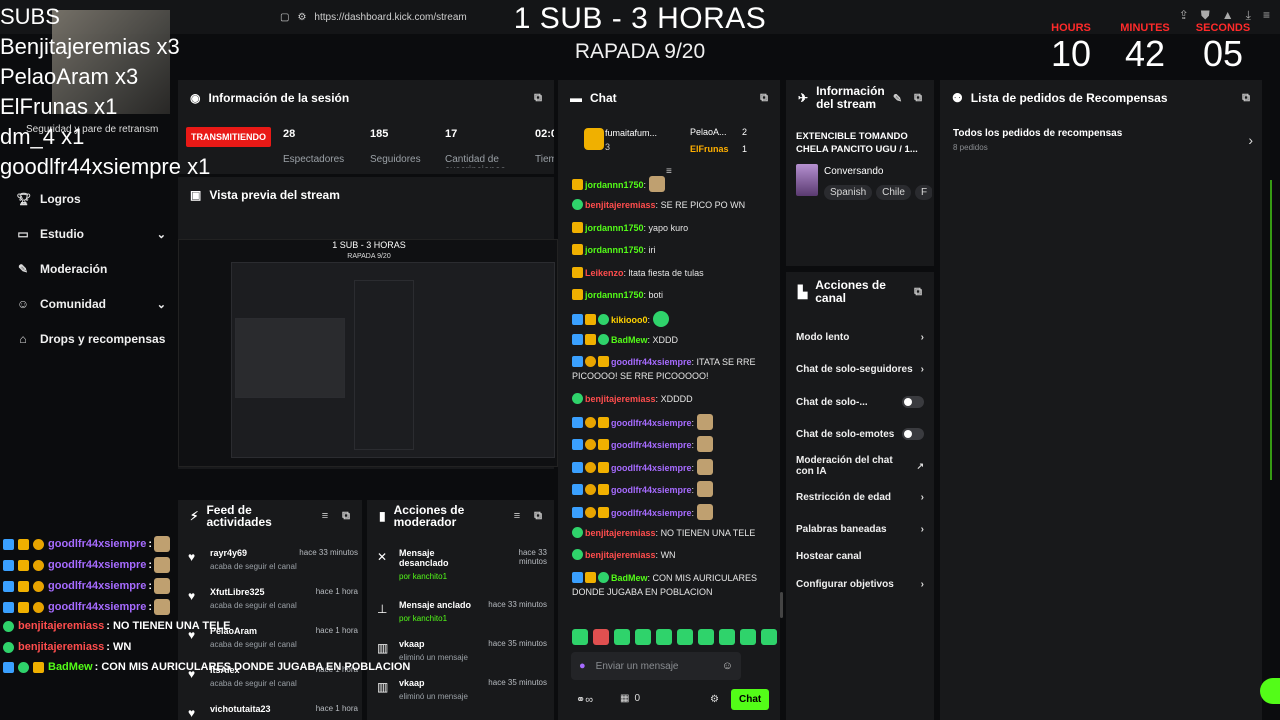 The image size is (1280, 720). I want to click on chat-username: kikiooo0, so click(629, 320).